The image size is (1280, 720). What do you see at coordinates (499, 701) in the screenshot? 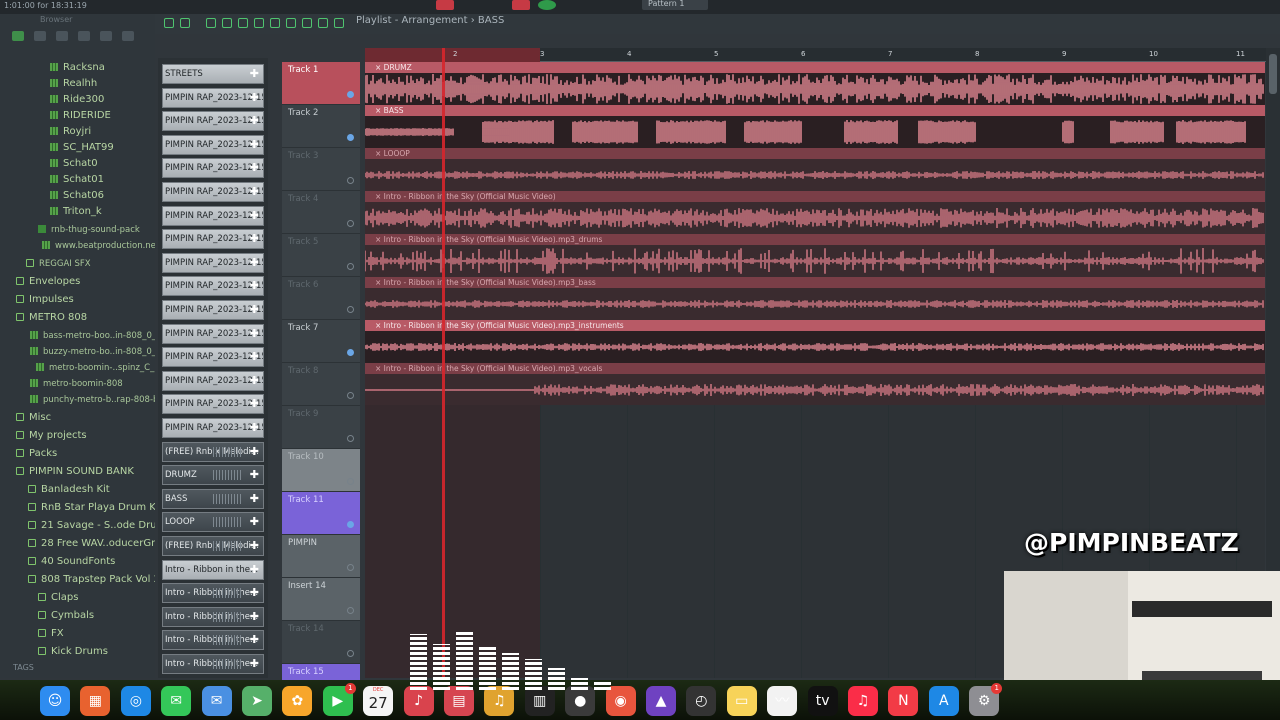
I see `garageband-icon: ♫` at bounding box center [499, 701].